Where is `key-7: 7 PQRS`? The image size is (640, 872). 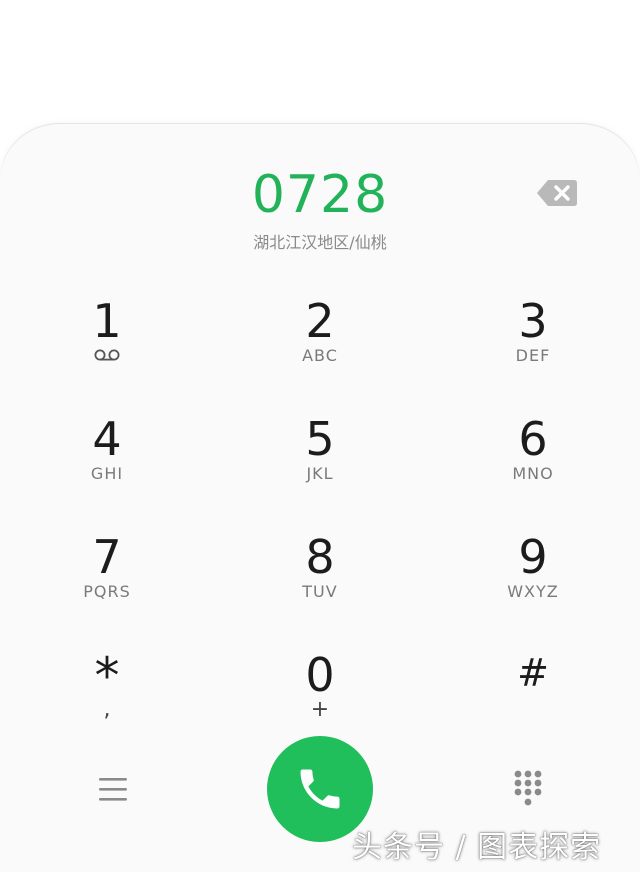 key-7: 7 PQRS is located at coordinates (107, 586).